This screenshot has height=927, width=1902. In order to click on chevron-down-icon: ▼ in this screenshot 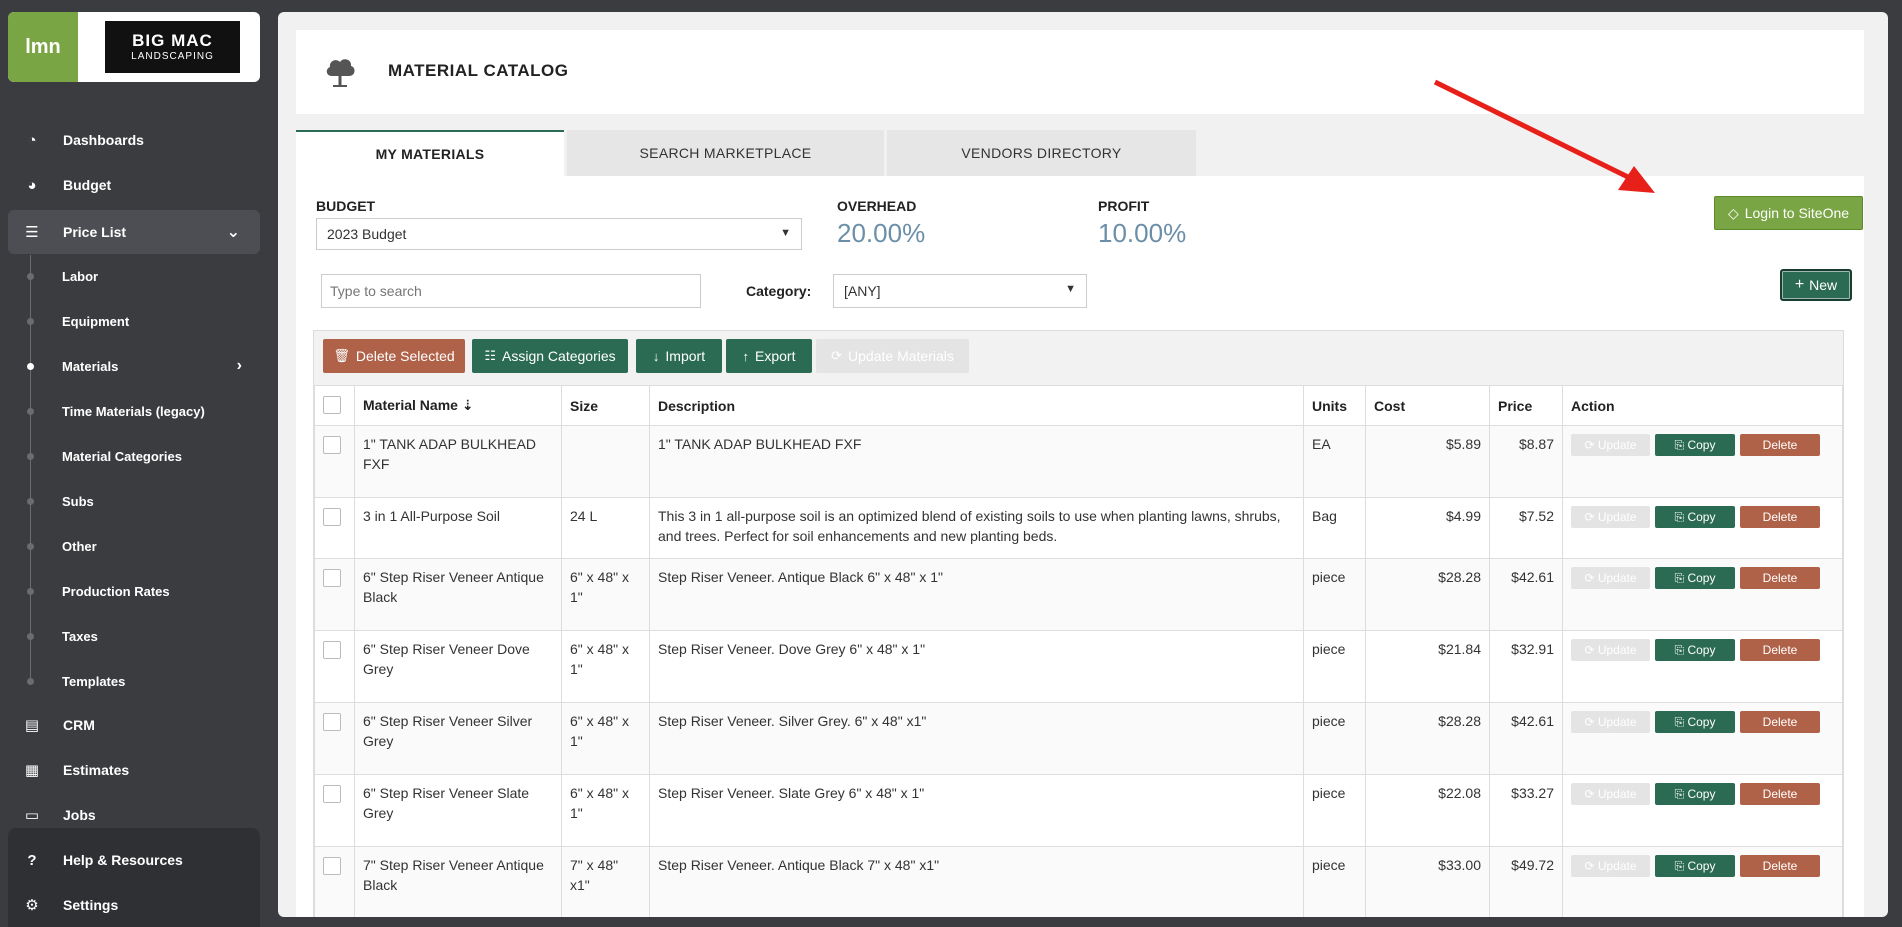, I will do `click(1070, 289)`.